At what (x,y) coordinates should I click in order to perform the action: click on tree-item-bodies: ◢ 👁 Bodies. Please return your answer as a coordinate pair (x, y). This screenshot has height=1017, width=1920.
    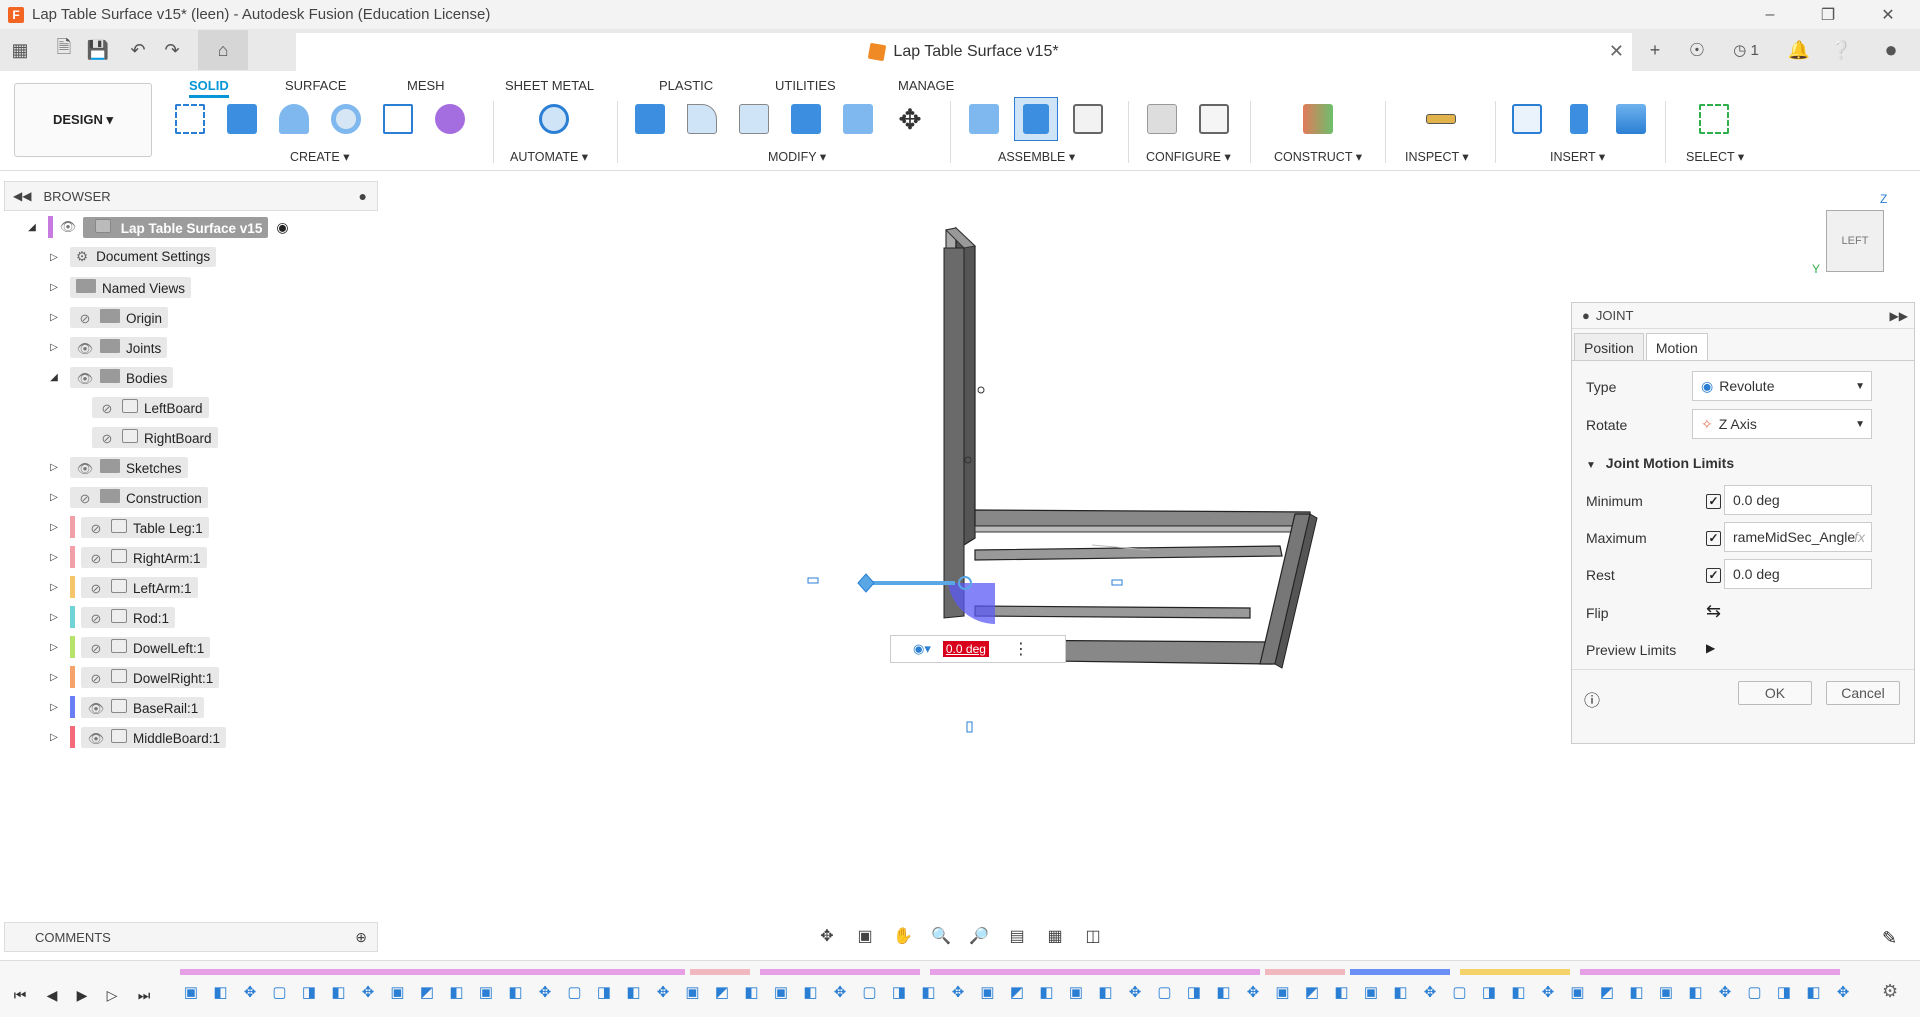
    Looking at the image, I should click on (111, 377).